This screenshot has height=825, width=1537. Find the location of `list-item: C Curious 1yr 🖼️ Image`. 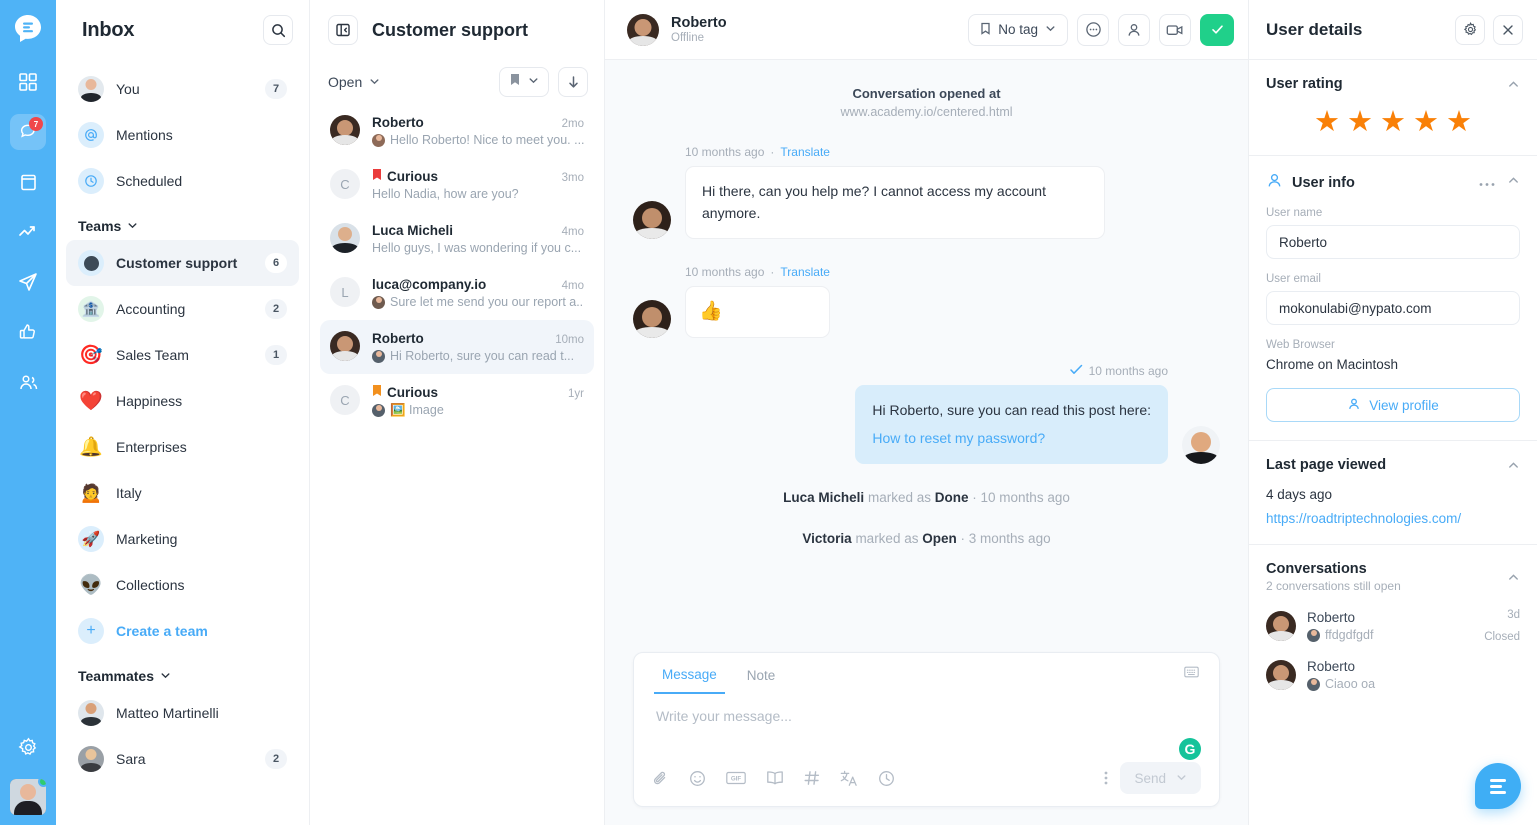

list-item: C Curious 1yr 🖼️ Image is located at coordinates (457, 401).